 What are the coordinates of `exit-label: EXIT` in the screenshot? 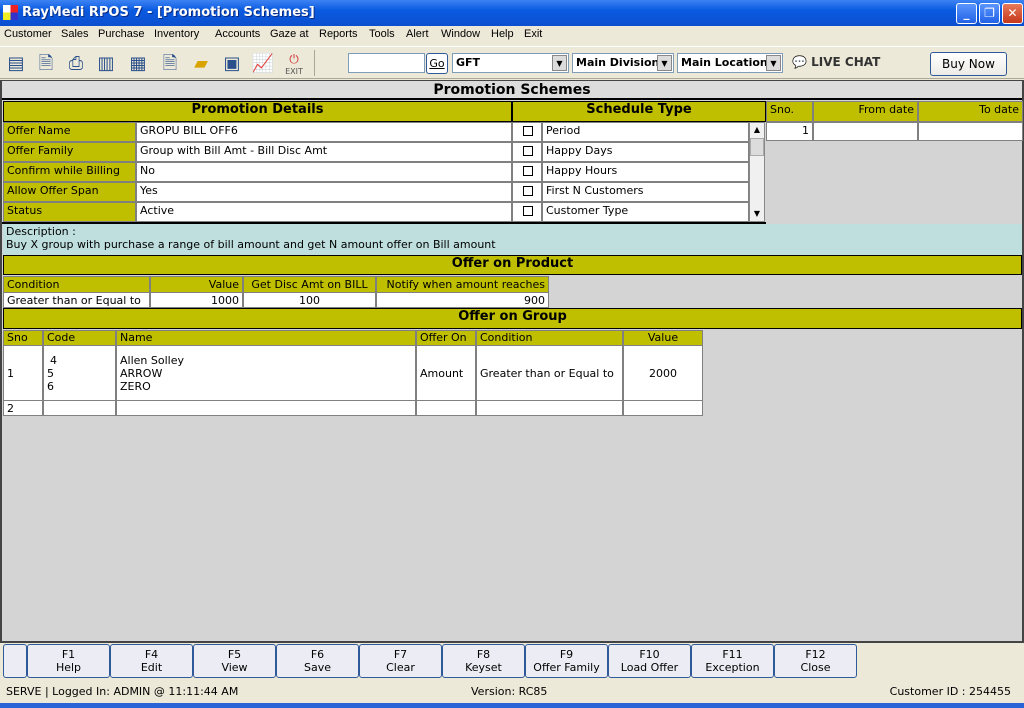 It's located at (294, 71).